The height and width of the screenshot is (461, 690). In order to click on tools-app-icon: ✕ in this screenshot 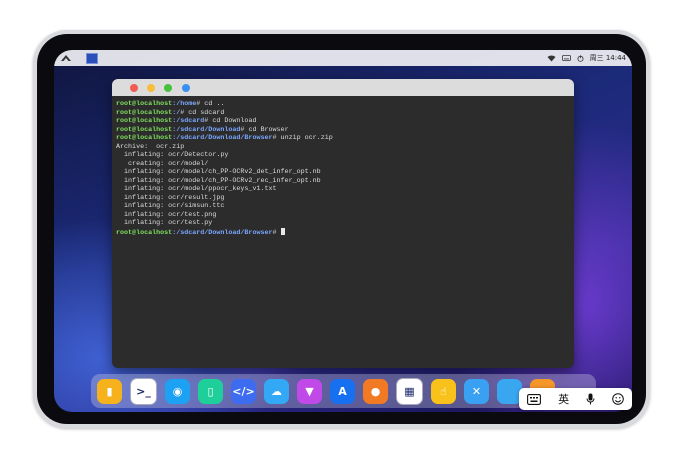, I will do `click(476, 391)`.